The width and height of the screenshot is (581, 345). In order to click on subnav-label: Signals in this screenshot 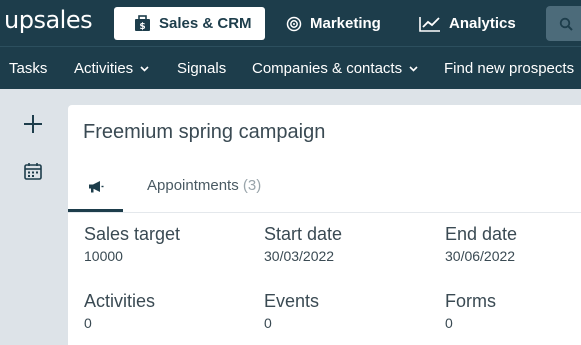, I will do `click(202, 68)`.